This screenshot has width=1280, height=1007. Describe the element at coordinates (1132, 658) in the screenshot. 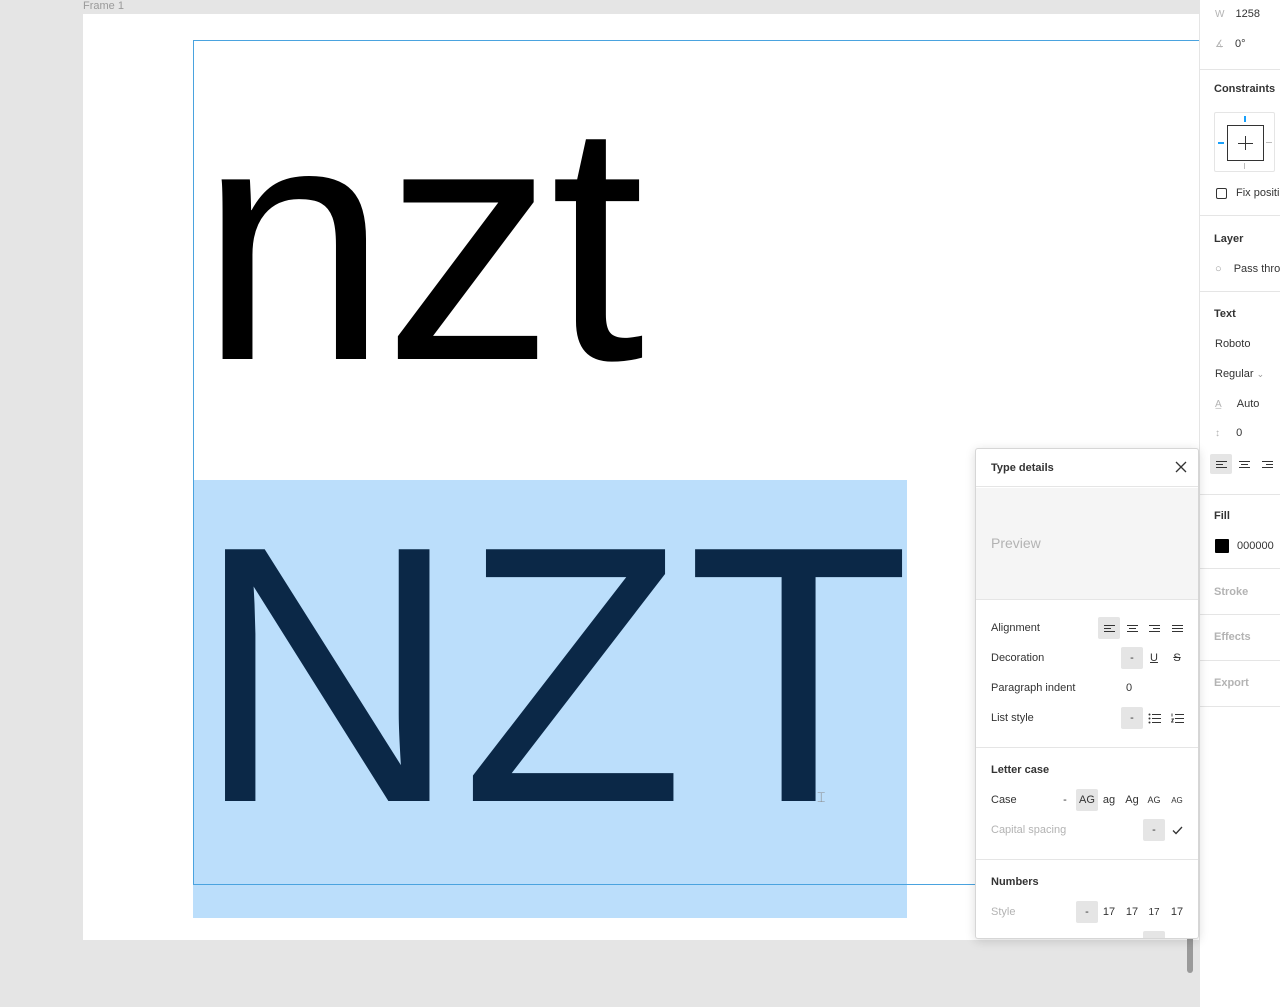

I see `decoration-none-button: -` at that location.